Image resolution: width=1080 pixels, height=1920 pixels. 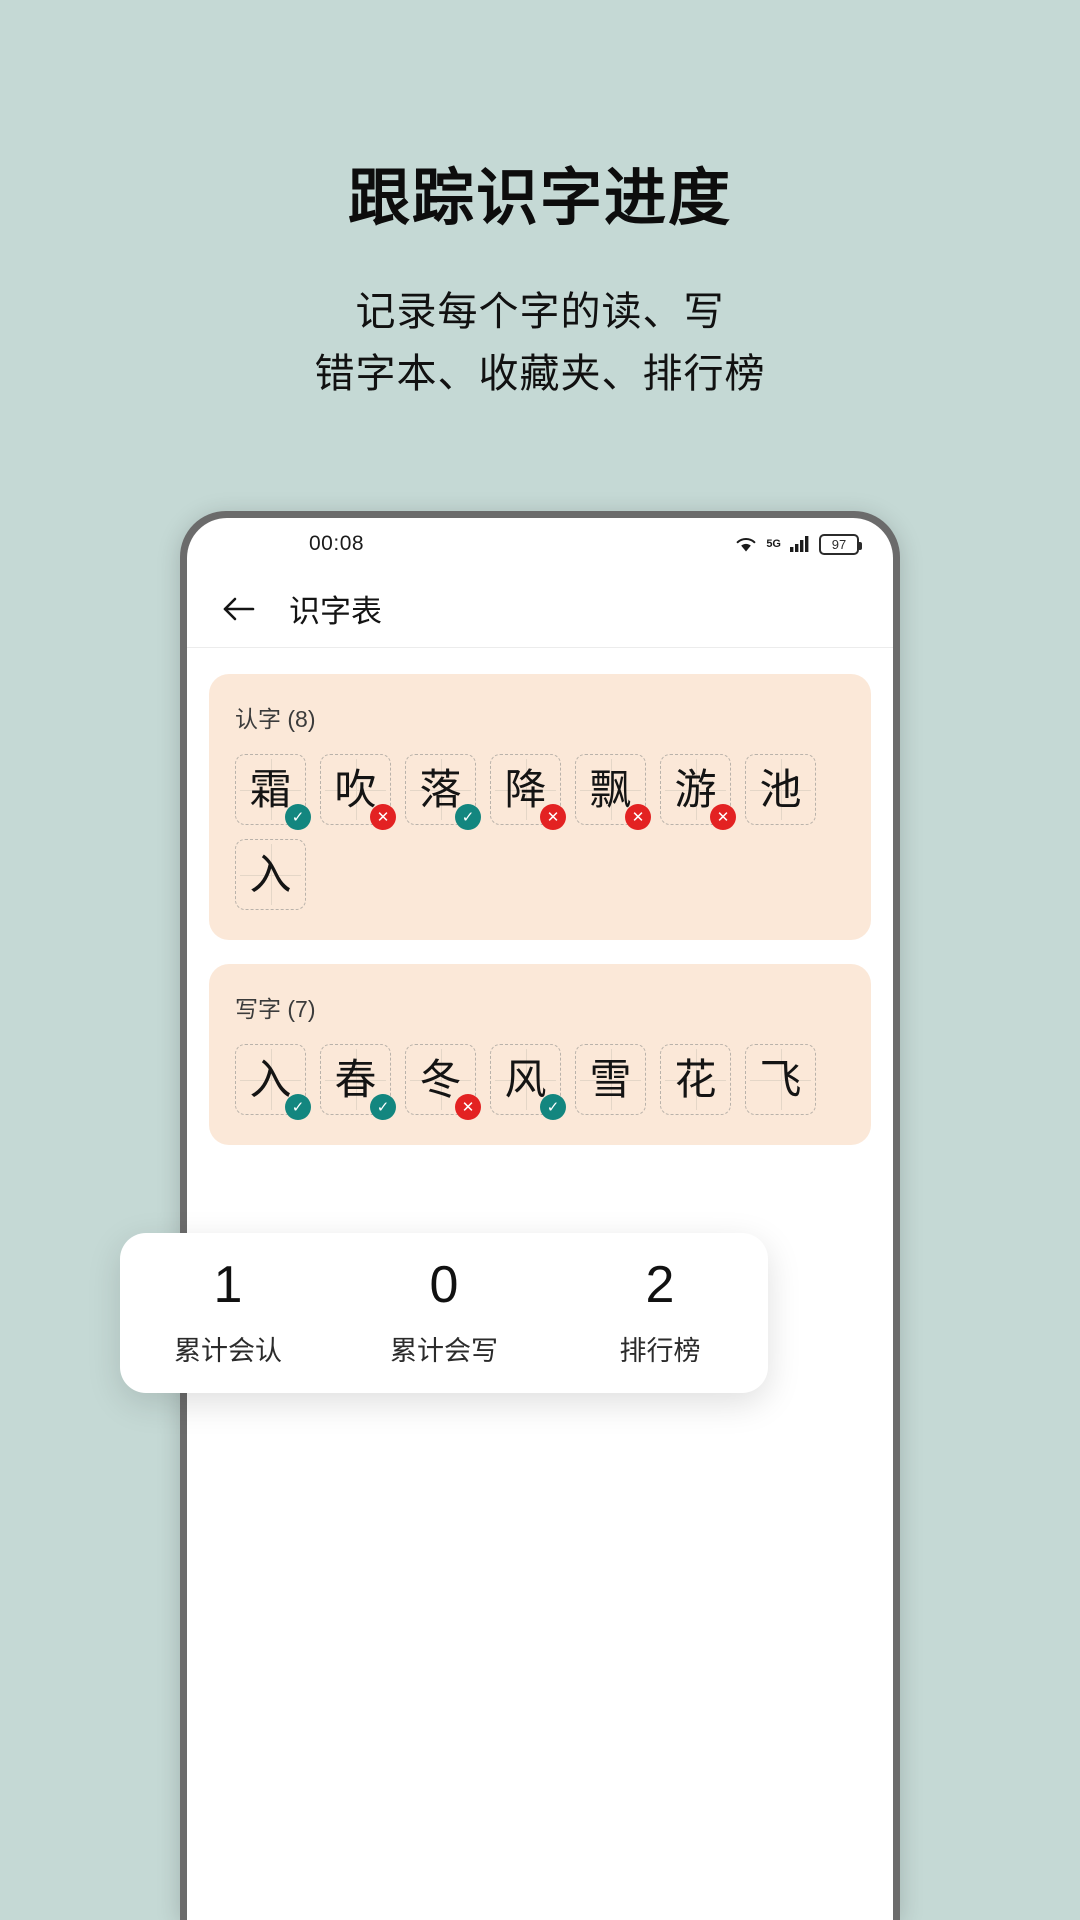 I want to click on character-cell: 飘 ✕, so click(x=613, y=792).